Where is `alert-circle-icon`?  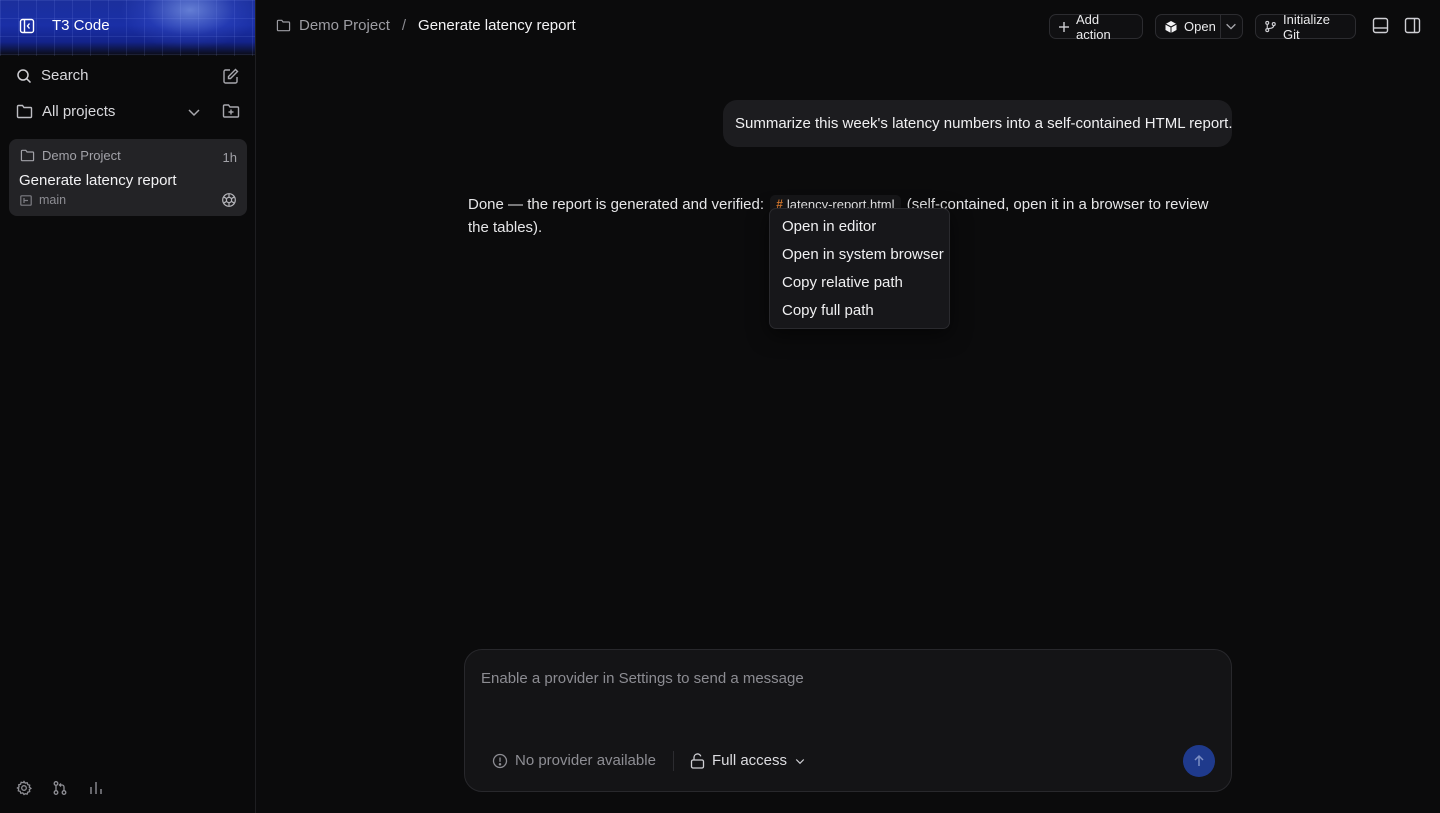
alert-circle-icon is located at coordinates (500, 760).